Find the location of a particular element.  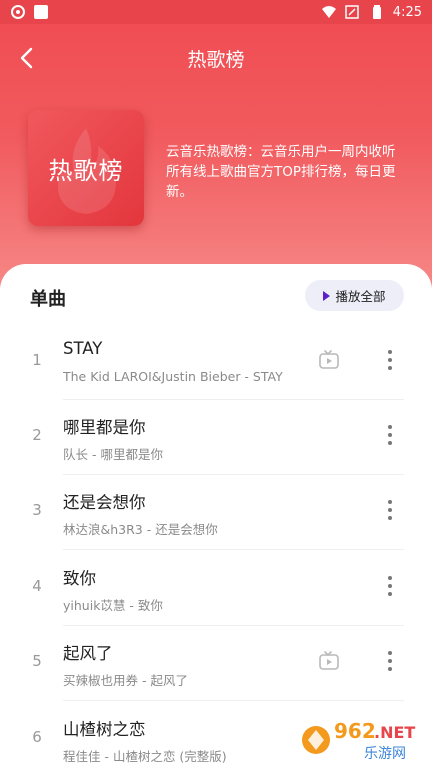

watermark-brand: 962 is located at coordinates (355, 731).